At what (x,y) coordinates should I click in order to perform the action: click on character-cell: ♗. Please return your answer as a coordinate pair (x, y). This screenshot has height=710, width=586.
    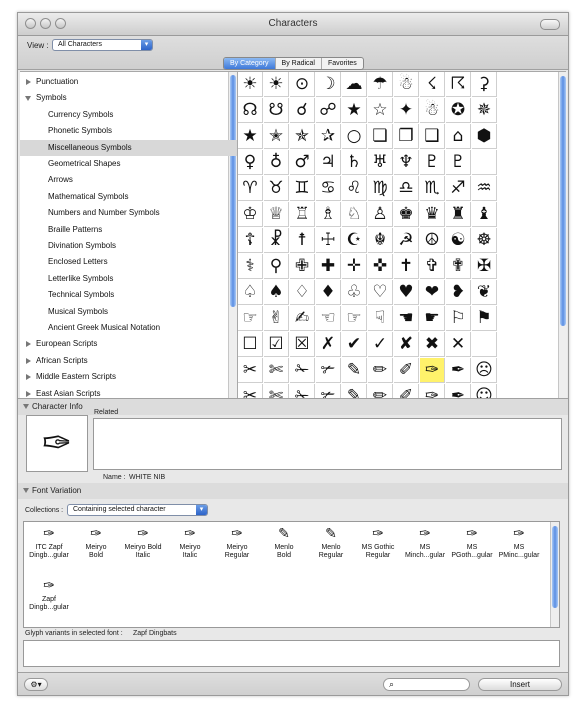
    Looking at the image, I should click on (328, 214).